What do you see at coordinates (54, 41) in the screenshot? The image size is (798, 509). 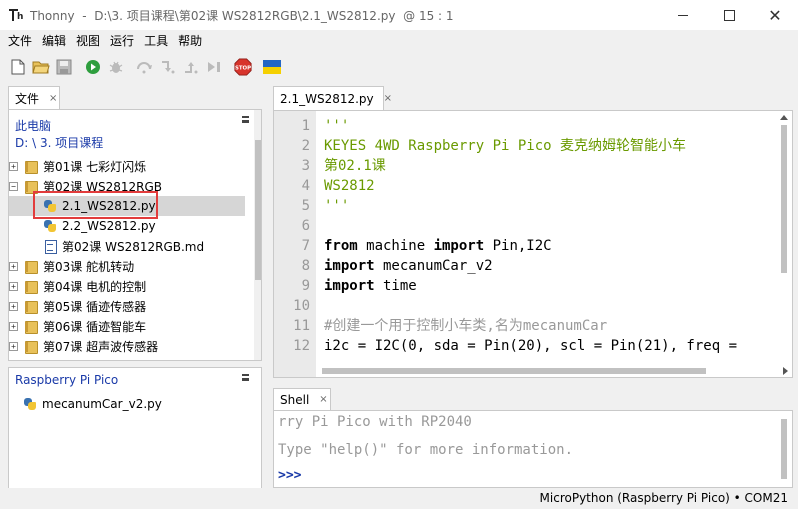 I see `menu-edit: 编辑` at bounding box center [54, 41].